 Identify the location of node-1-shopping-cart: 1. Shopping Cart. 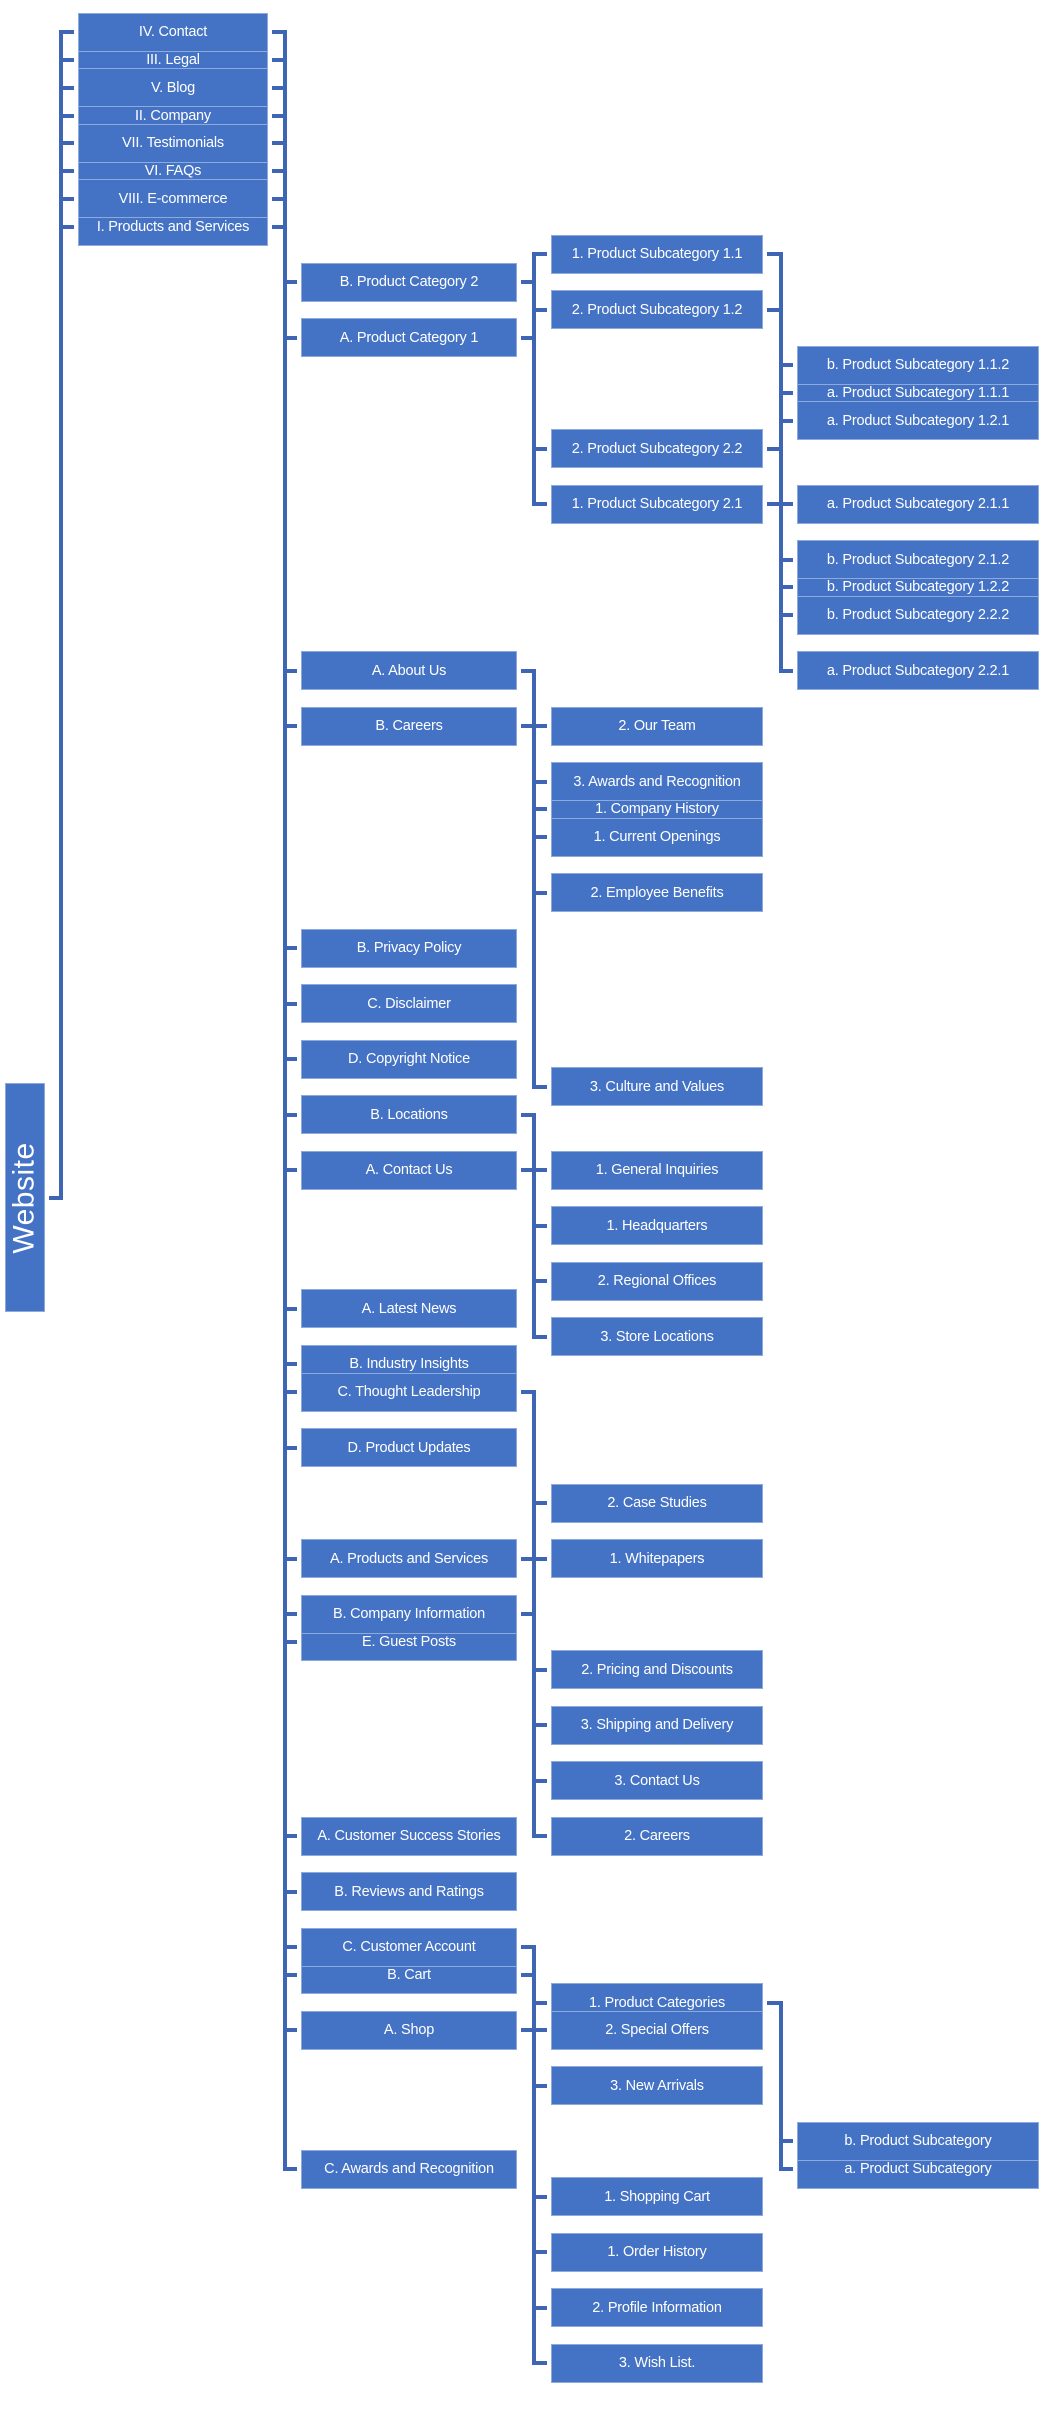
(657, 2197).